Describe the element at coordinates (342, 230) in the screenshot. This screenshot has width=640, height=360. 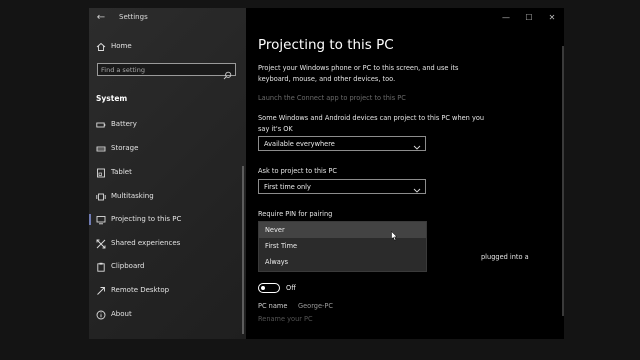
I see `pin-option-never: Never` at that location.